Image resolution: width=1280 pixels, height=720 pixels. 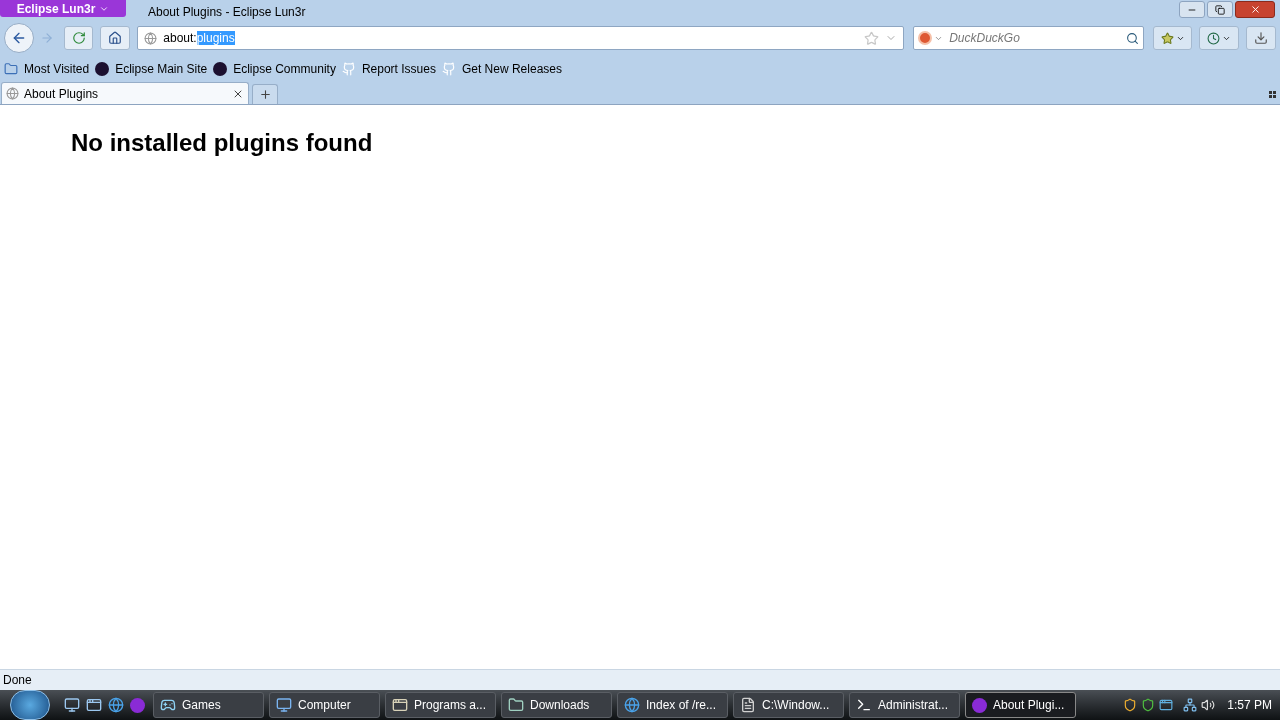 What do you see at coordinates (556, 705) in the screenshot?
I see `taskbar-button: Downloads` at bounding box center [556, 705].